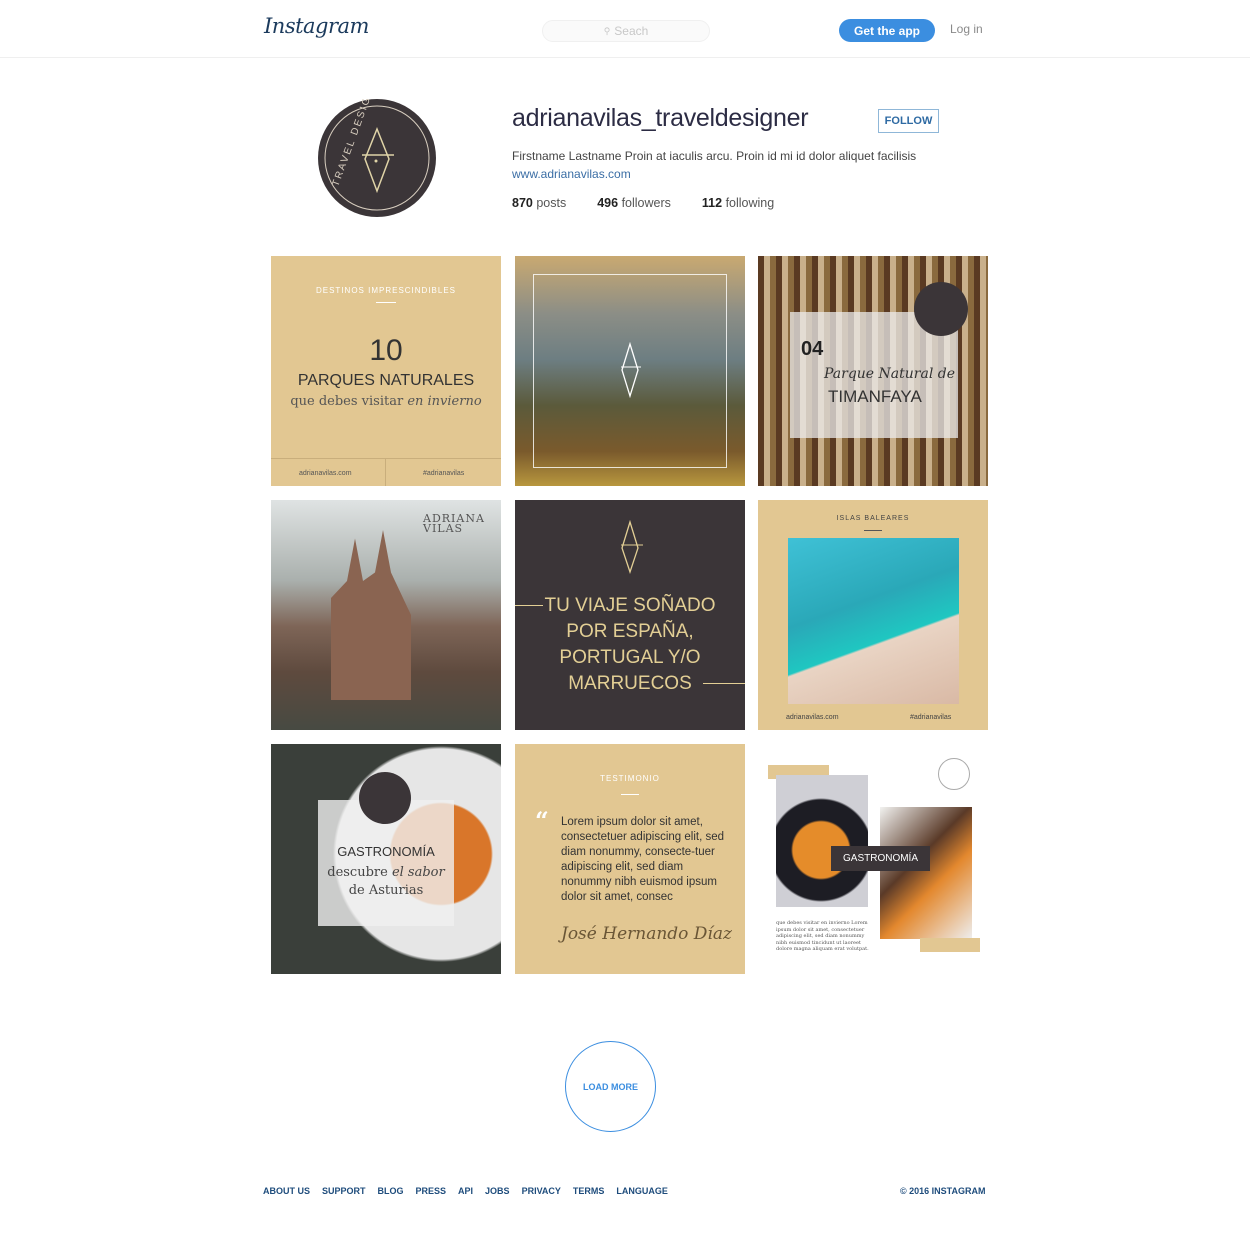 This screenshot has height=1233, width=1250. Describe the element at coordinates (286, 1191) in the screenshot. I see `footer-link-about: ABOUT US` at that location.